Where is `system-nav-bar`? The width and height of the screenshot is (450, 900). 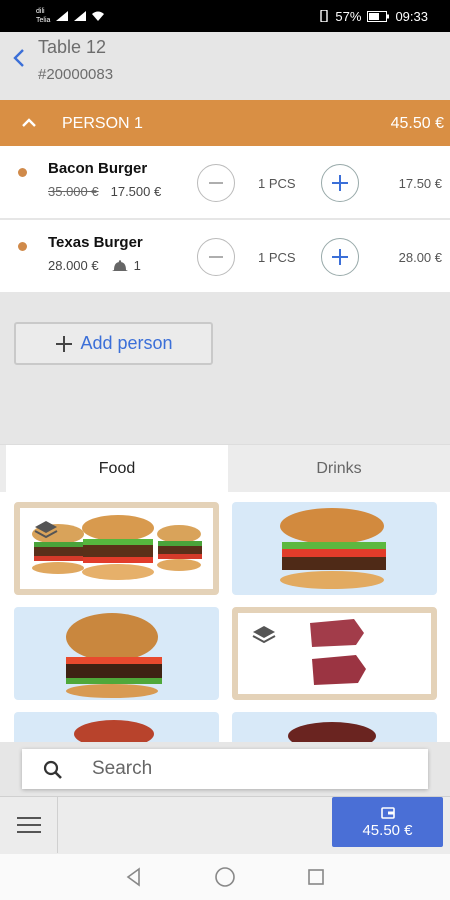 system-nav-bar is located at coordinates (225, 877).